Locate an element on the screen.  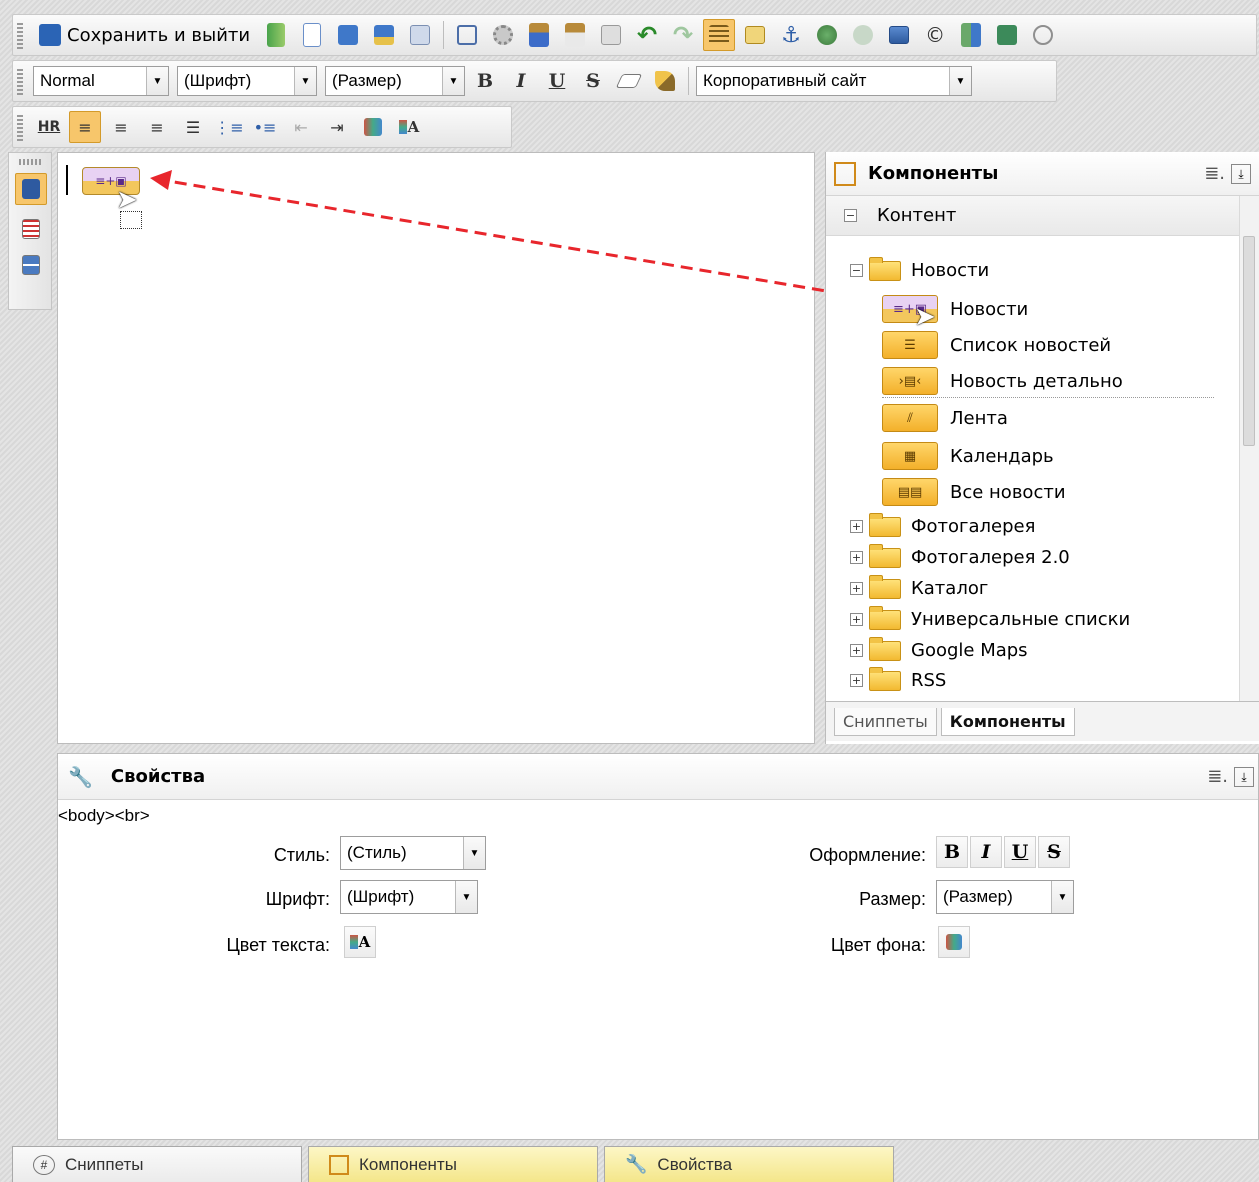
text-color-icon: A is located at coordinates (360, 942).